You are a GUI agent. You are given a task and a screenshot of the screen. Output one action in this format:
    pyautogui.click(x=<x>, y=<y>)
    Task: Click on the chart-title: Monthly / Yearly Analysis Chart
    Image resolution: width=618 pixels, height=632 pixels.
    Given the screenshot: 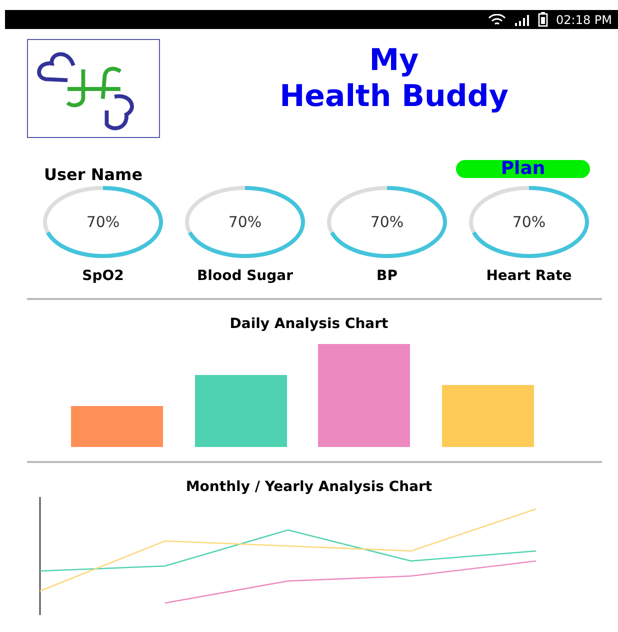 What is the action you would take?
    pyautogui.click(x=309, y=487)
    